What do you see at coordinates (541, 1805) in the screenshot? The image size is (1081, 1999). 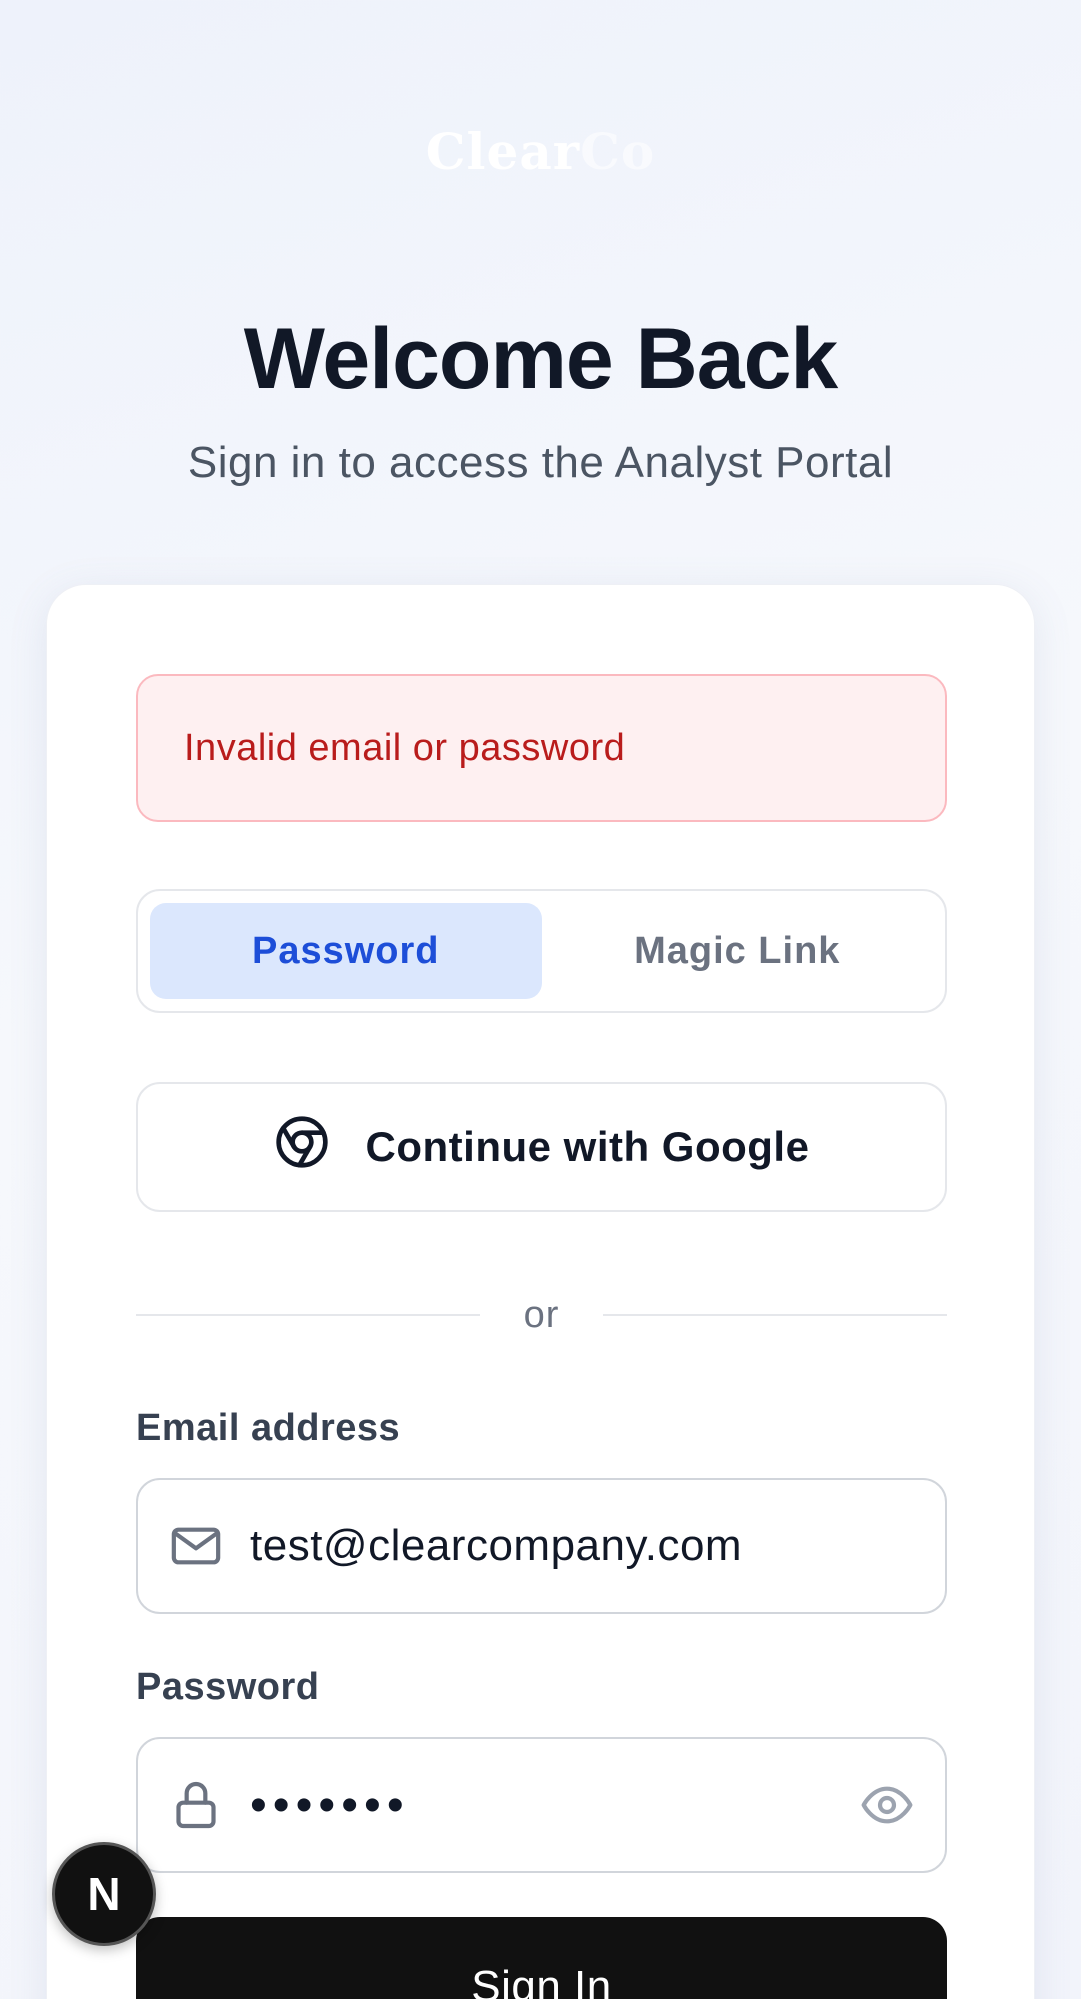 I see `password-field: •••••••` at bounding box center [541, 1805].